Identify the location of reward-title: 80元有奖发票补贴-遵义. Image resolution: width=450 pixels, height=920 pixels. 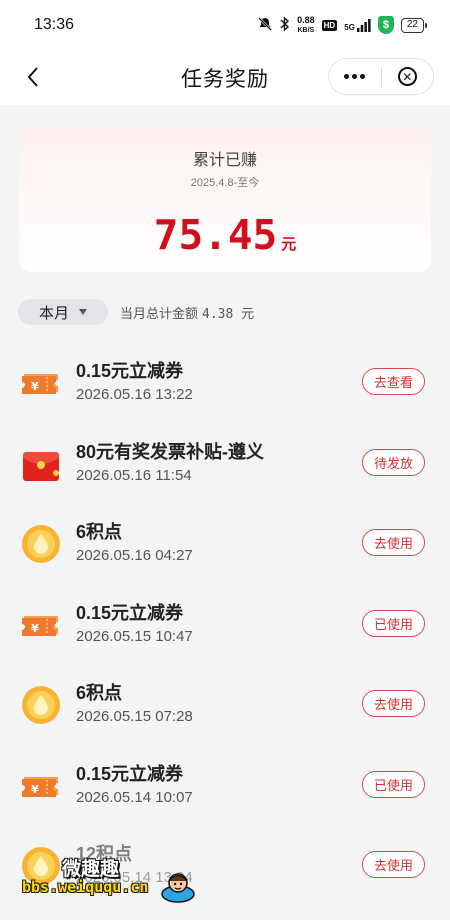
(170, 451).